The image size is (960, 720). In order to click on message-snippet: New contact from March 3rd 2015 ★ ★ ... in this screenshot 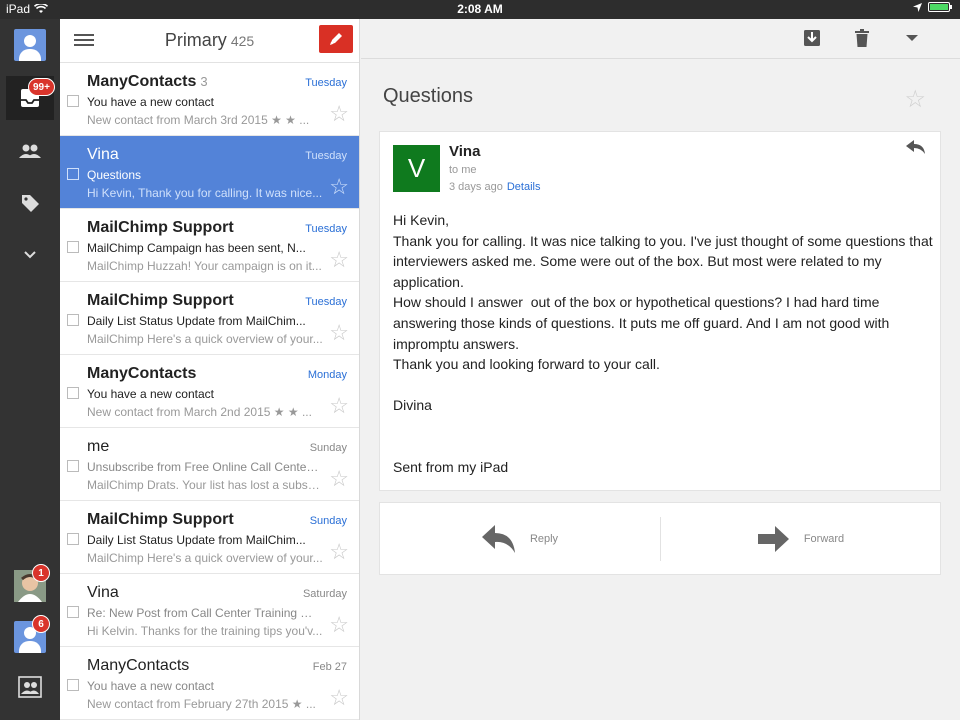, I will do `click(198, 120)`.